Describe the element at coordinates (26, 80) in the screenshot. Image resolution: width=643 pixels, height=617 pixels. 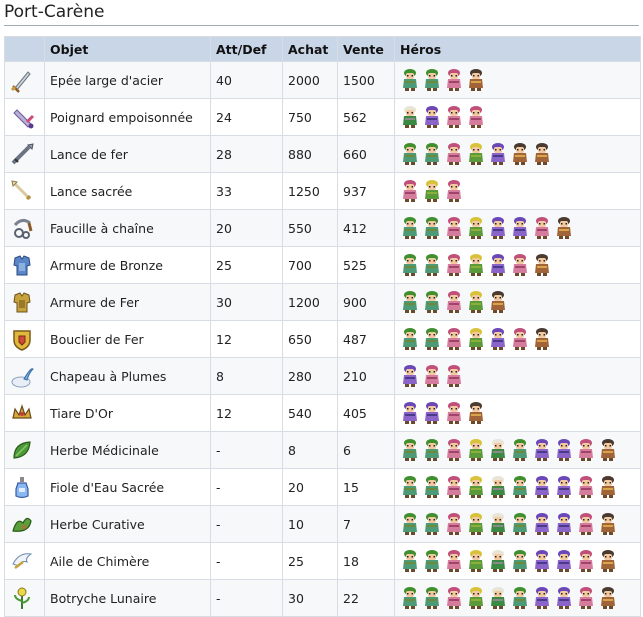
I see `broadsword-icon` at that location.